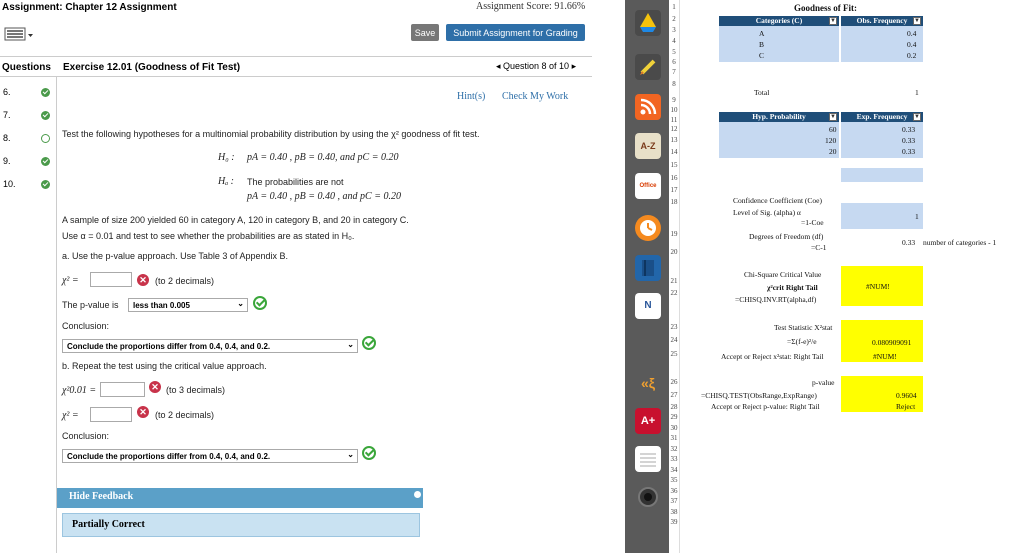 Image resolution: width=1024 pixels, height=553 pixels. What do you see at coordinates (674, 512) in the screenshot?
I see `row-number: 38` at bounding box center [674, 512].